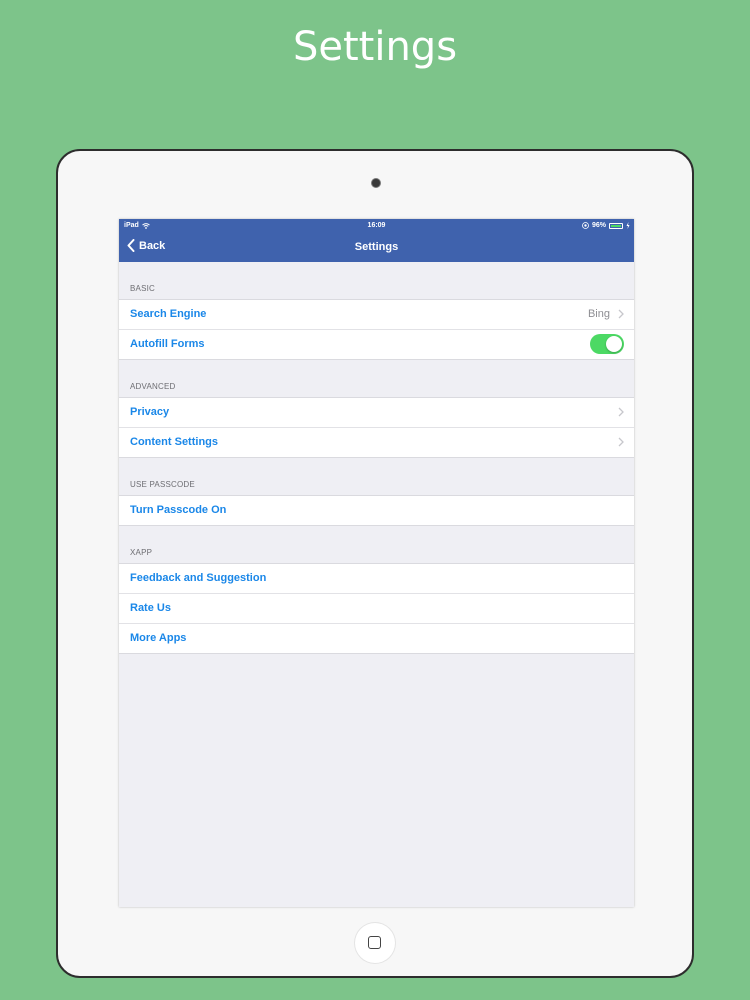  Describe the element at coordinates (174, 442) in the screenshot. I see `row-label: Content Settings` at that location.